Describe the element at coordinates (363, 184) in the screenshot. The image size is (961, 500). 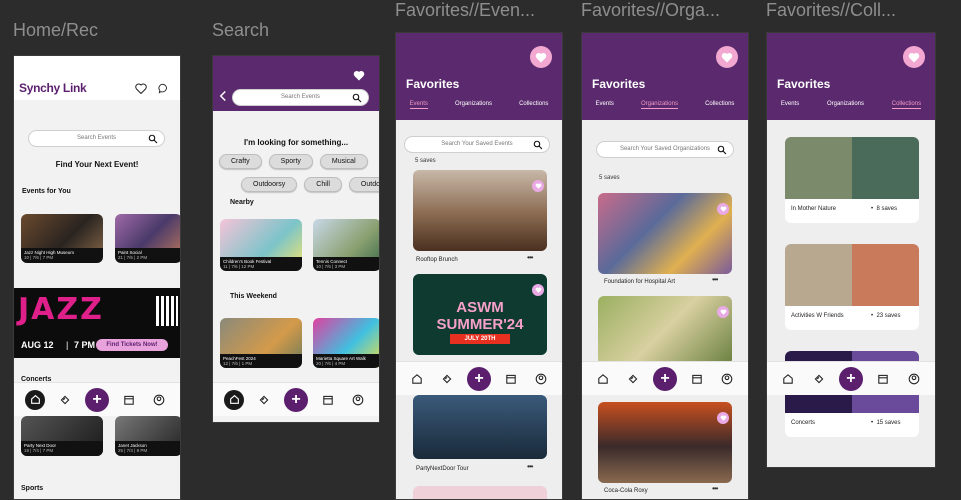
I see `category-chip: Outdo` at that location.